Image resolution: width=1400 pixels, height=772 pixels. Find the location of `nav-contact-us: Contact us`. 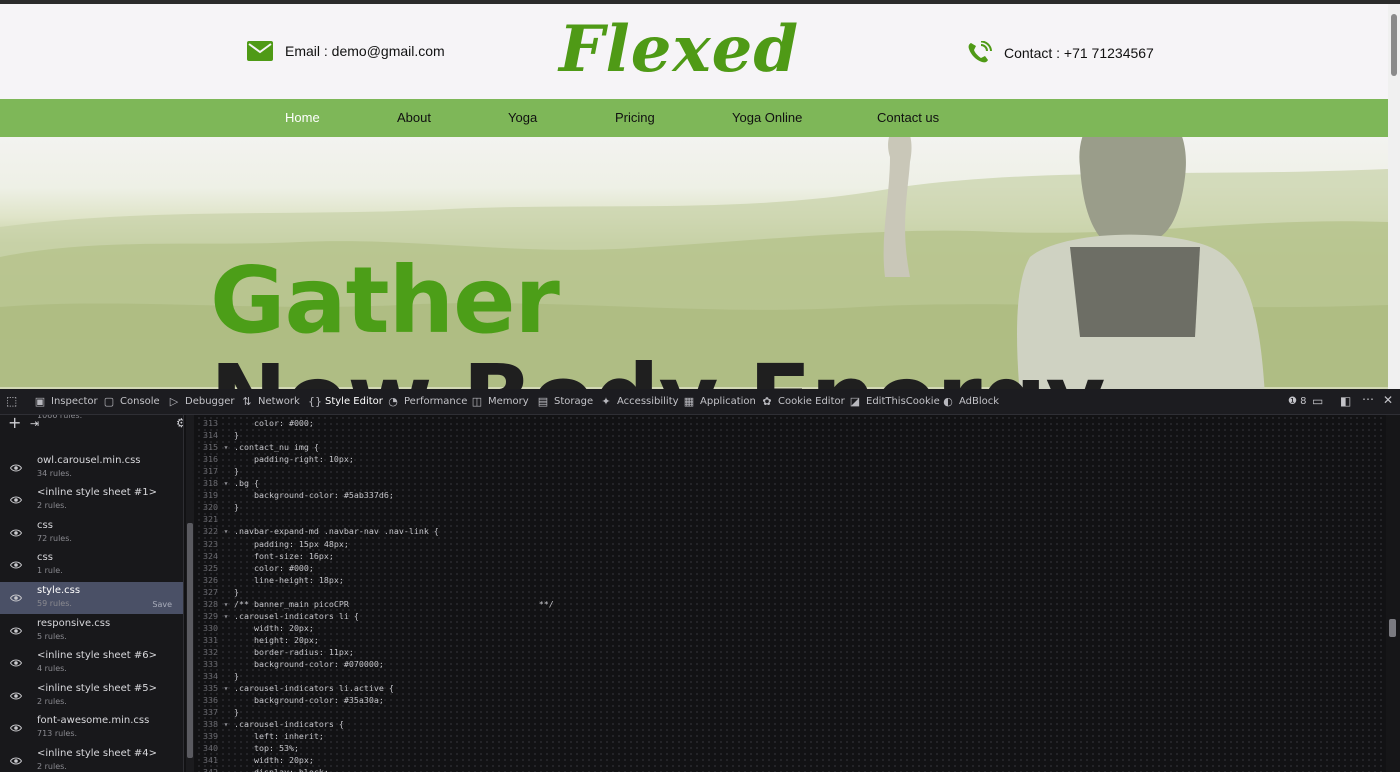

nav-contact-us: Contact us is located at coordinates (908, 117).